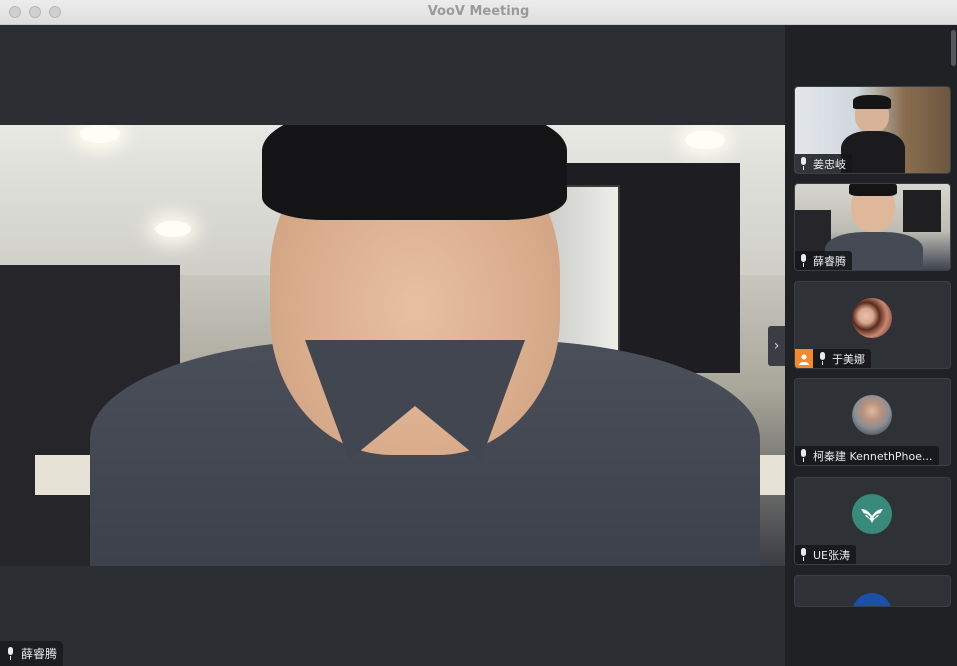 This screenshot has height=666, width=957. What do you see at coordinates (829, 261) in the screenshot?
I see `participant-name: 薛睿腾` at bounding box center [829, 261].